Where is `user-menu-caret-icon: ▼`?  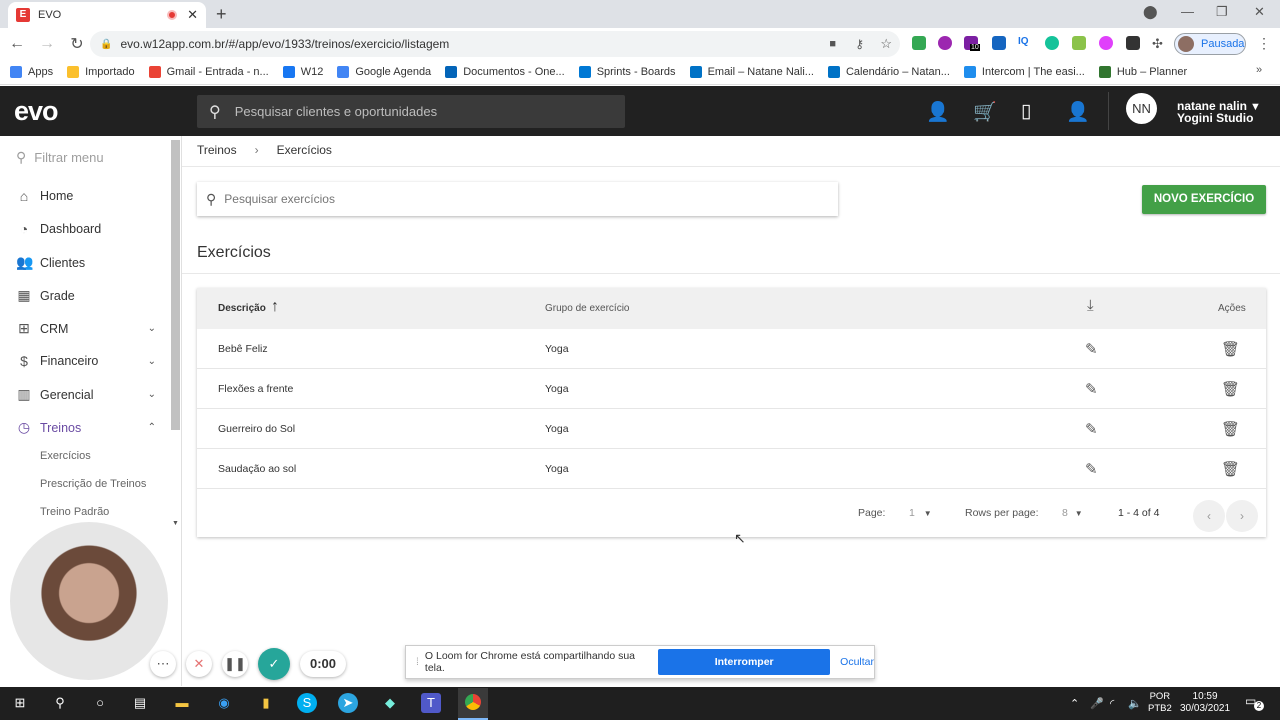
user-menu-caret-icon: ▼ is located at coordinates (1255, 107).